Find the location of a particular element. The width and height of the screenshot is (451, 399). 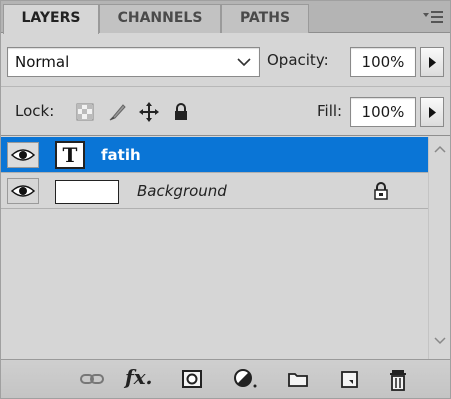

opacity-field: 100% is located at coordinates (383, 62).